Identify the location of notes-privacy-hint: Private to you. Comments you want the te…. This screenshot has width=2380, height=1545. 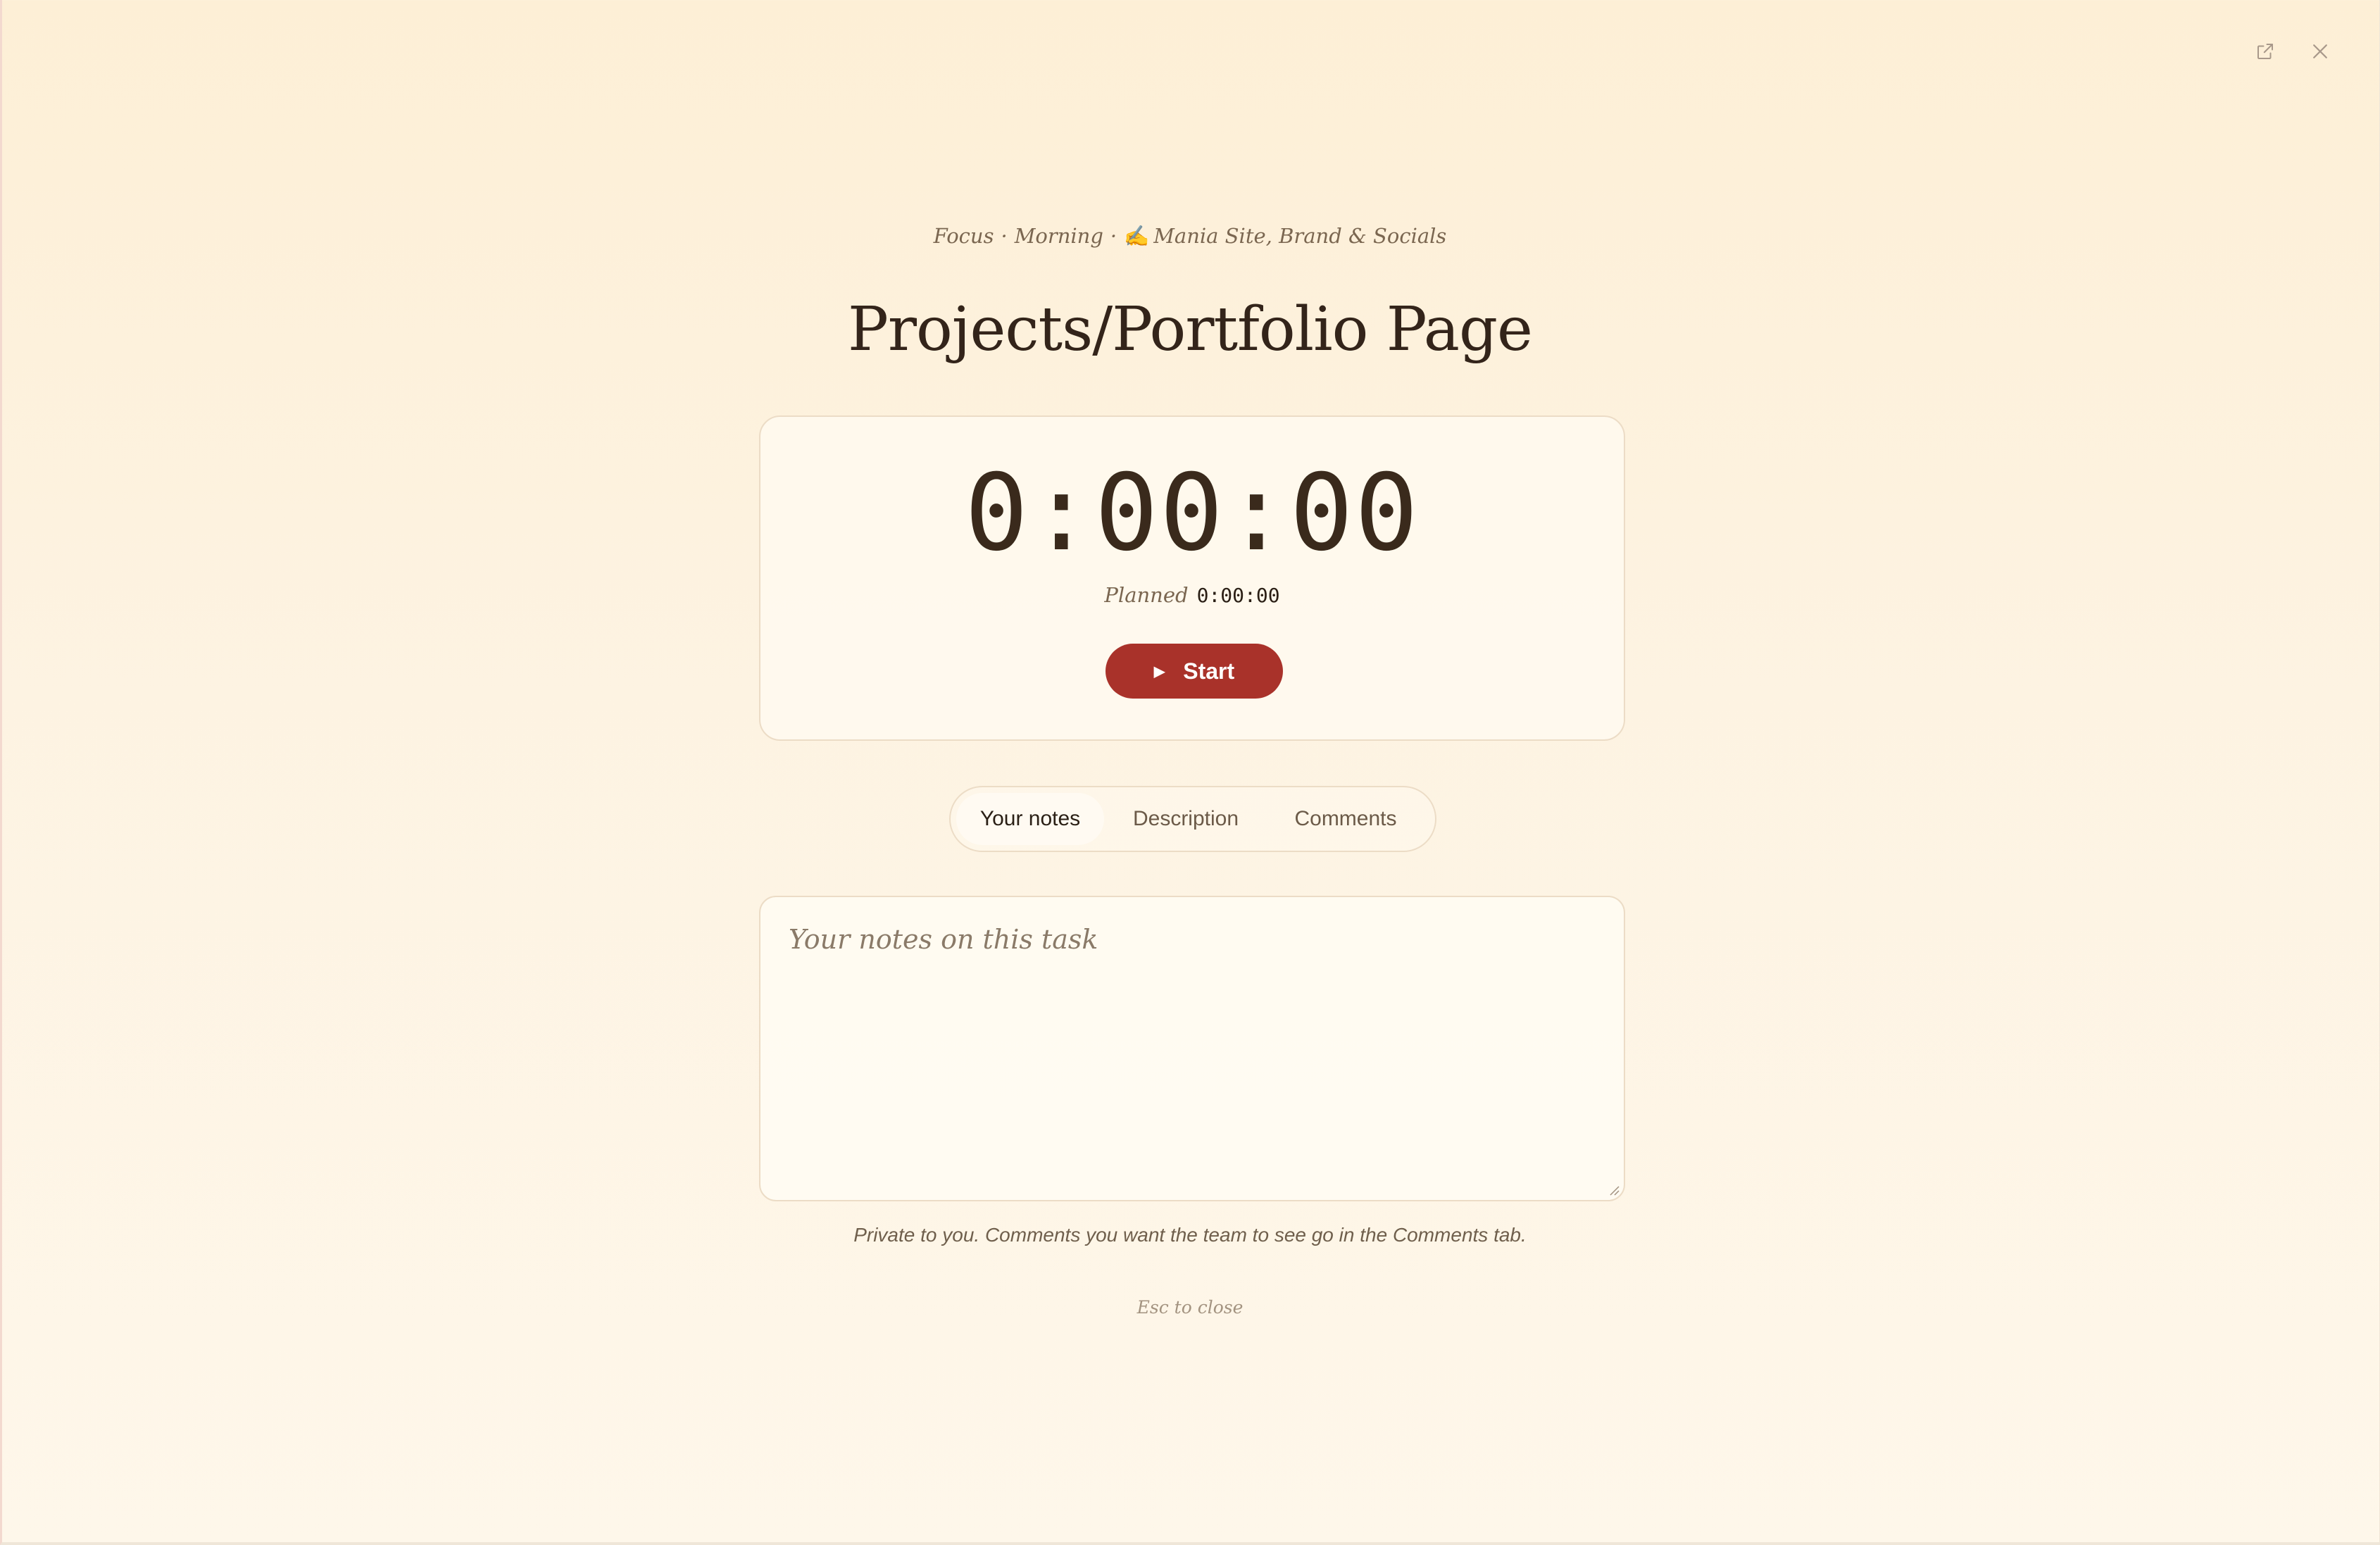
(1190, 1235).